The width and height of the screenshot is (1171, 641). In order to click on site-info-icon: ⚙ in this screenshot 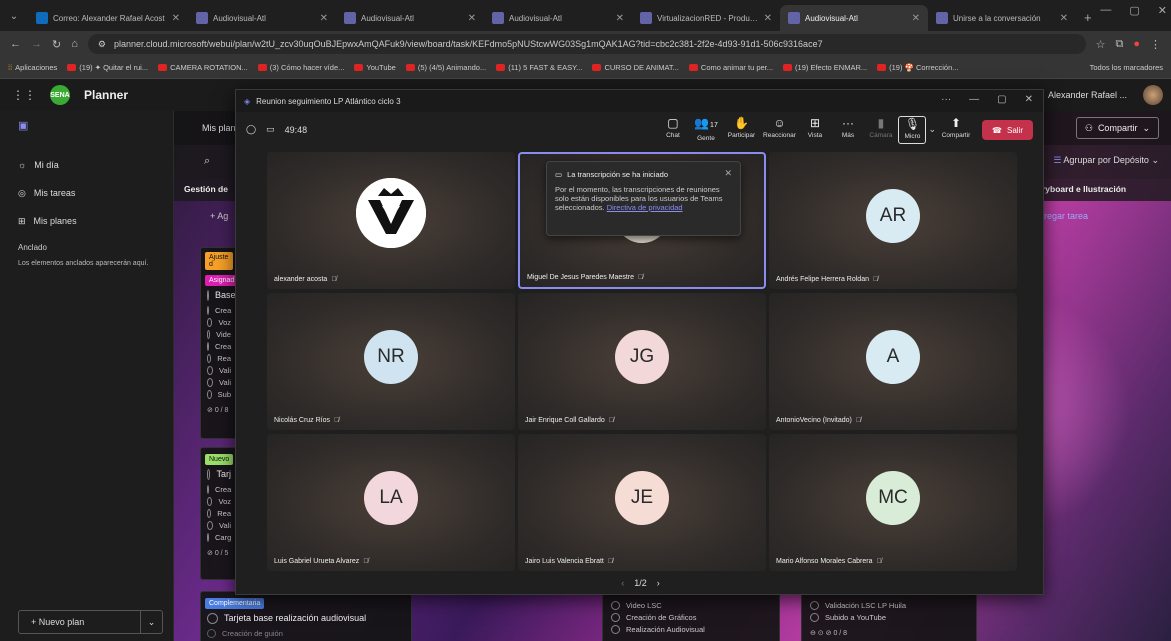, I will do `click(102, 44)`.